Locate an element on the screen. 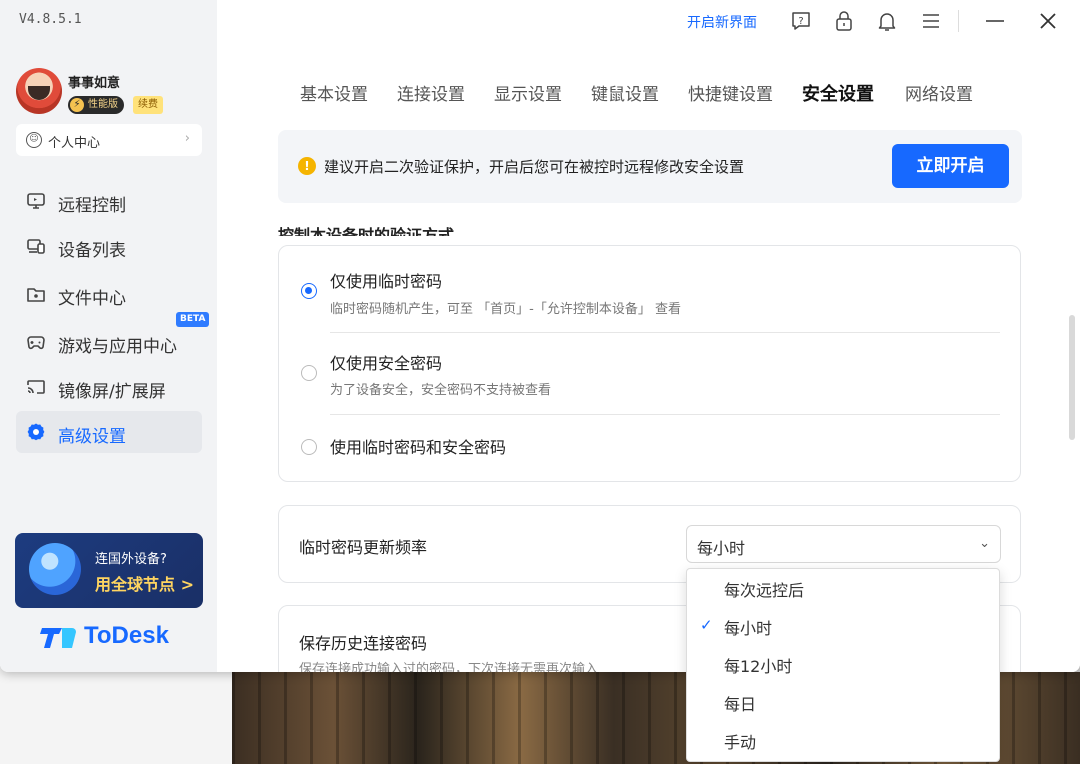  sidebar-item-mirror-extend: 镜像屏/扩展屏 is located at coordinates (109, 387).